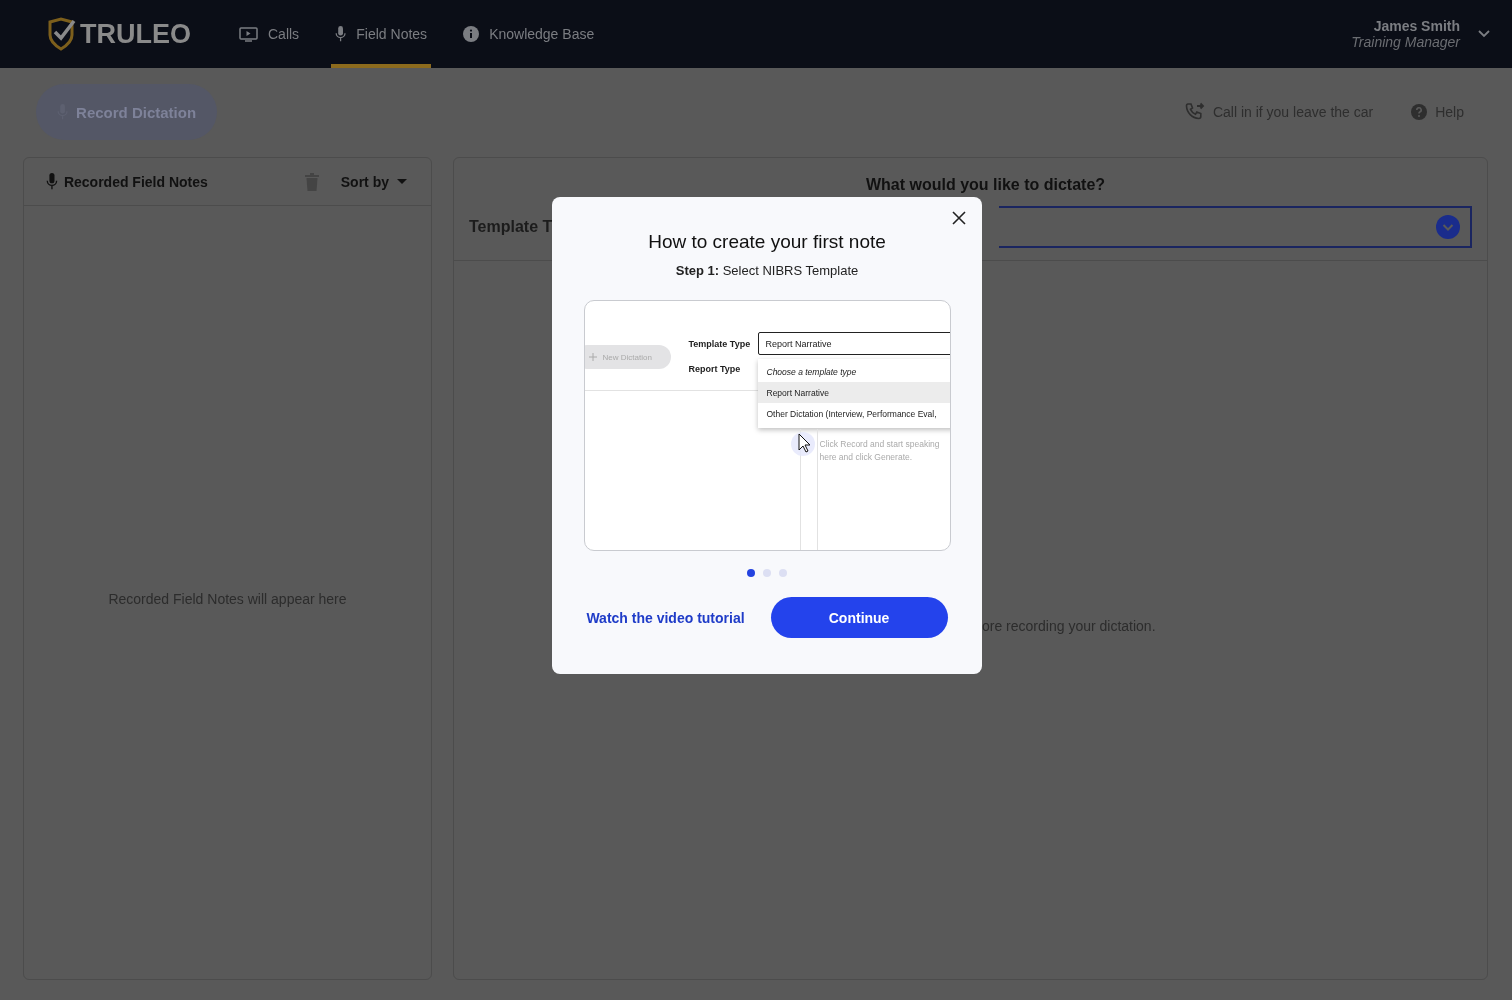 The height and width of the screenshot is (1000, 1512). Describe the element at coordinates (767, 242) in the screenshot. I see `dialog-title: How to create your first note` at that location.